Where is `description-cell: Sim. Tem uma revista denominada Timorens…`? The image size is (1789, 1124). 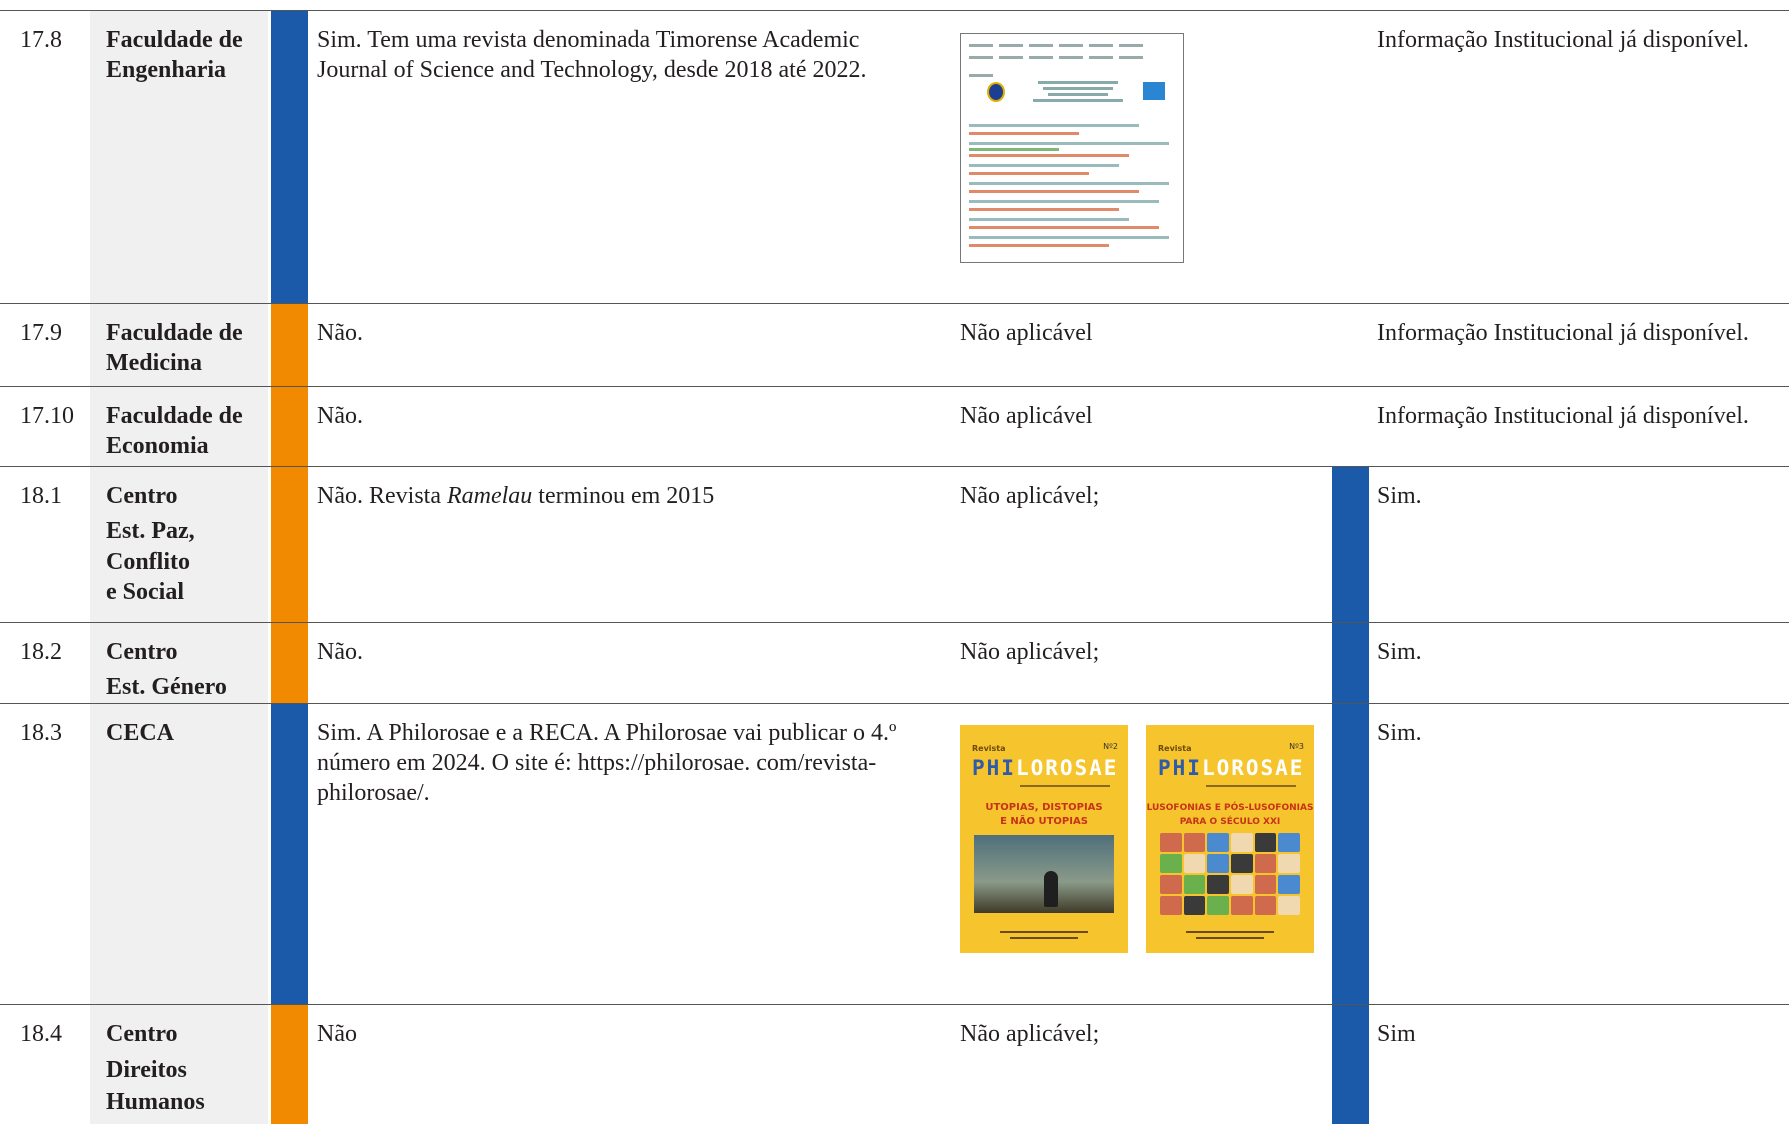
description-cell: Sim. Tem uma revista denominada Timorens… is located at coordinates (592, 55).